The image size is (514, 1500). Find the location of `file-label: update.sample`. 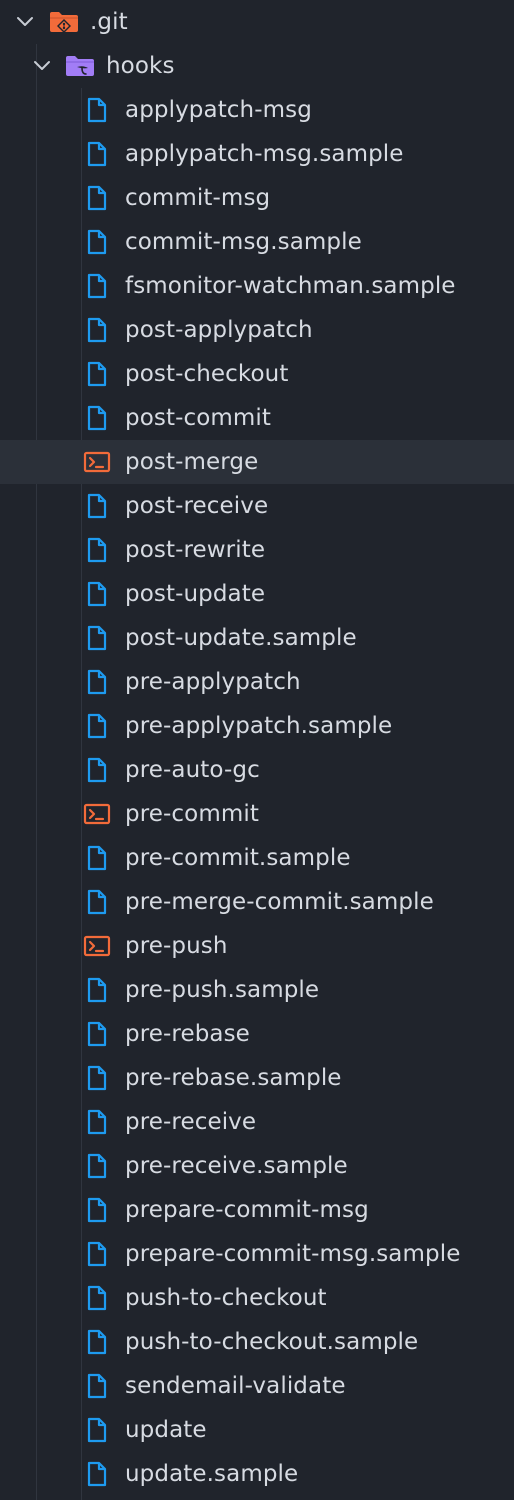

file-label: update.sample is located at coordinates (212, 1474).